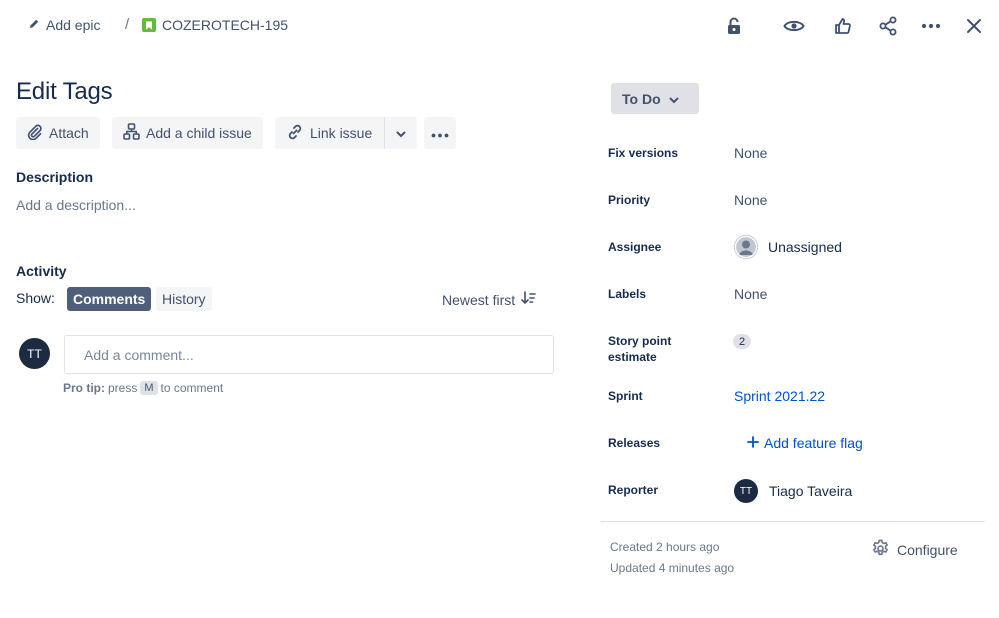 This screenshot has height=618, width=999. I want to click on reporter-value: Tiago Taveira, so click(811, 491).